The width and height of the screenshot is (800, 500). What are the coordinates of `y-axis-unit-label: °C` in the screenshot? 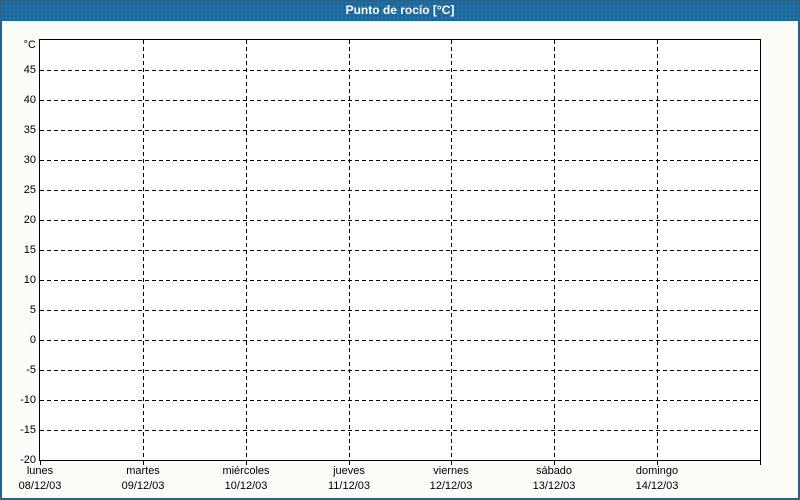 It's located at (29, 45).